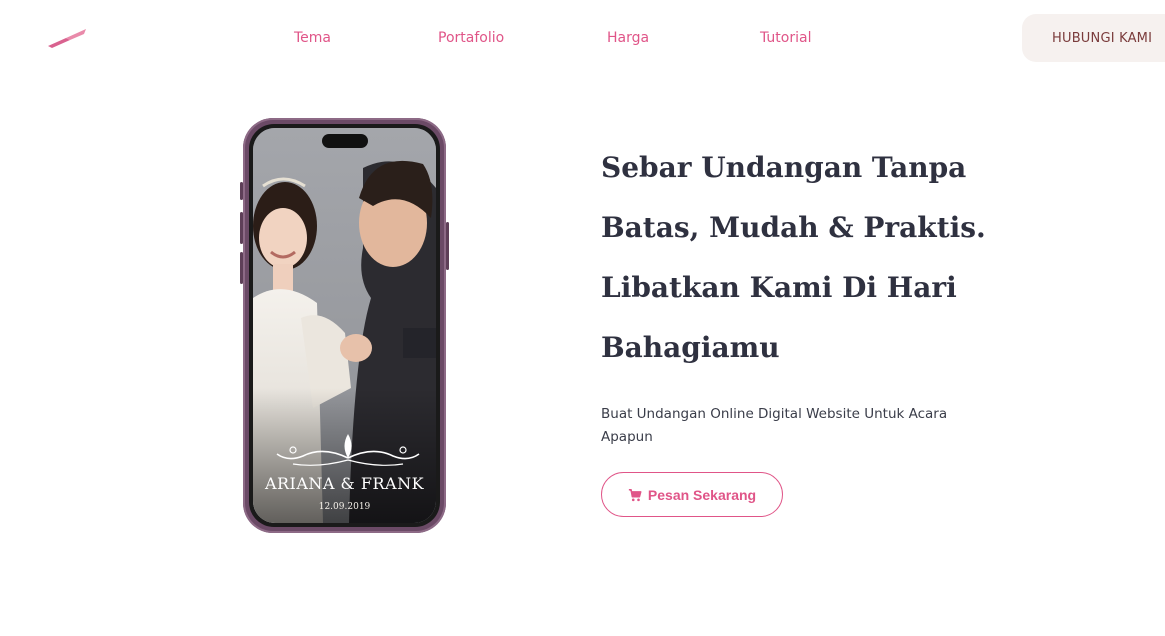 The image size is (1165, 636). I want to click on nav-link-portafolio: Portafolio, so click(471, 38).